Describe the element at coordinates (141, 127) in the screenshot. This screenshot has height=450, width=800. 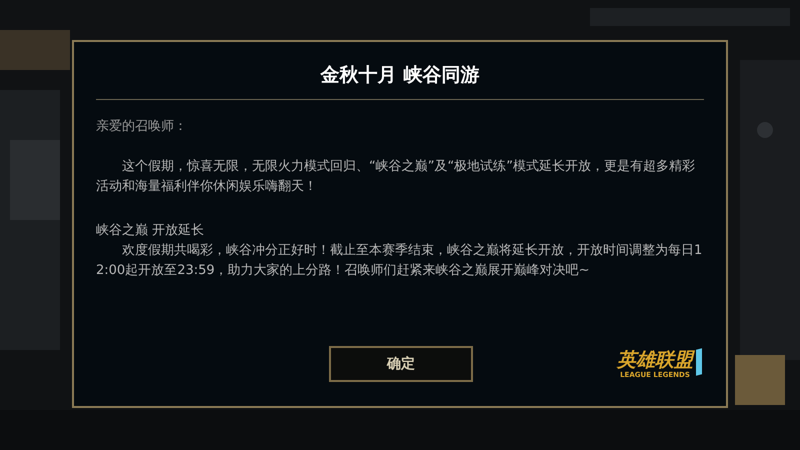
I see `greeting-text: 亲爱的召唤师：` at that location.